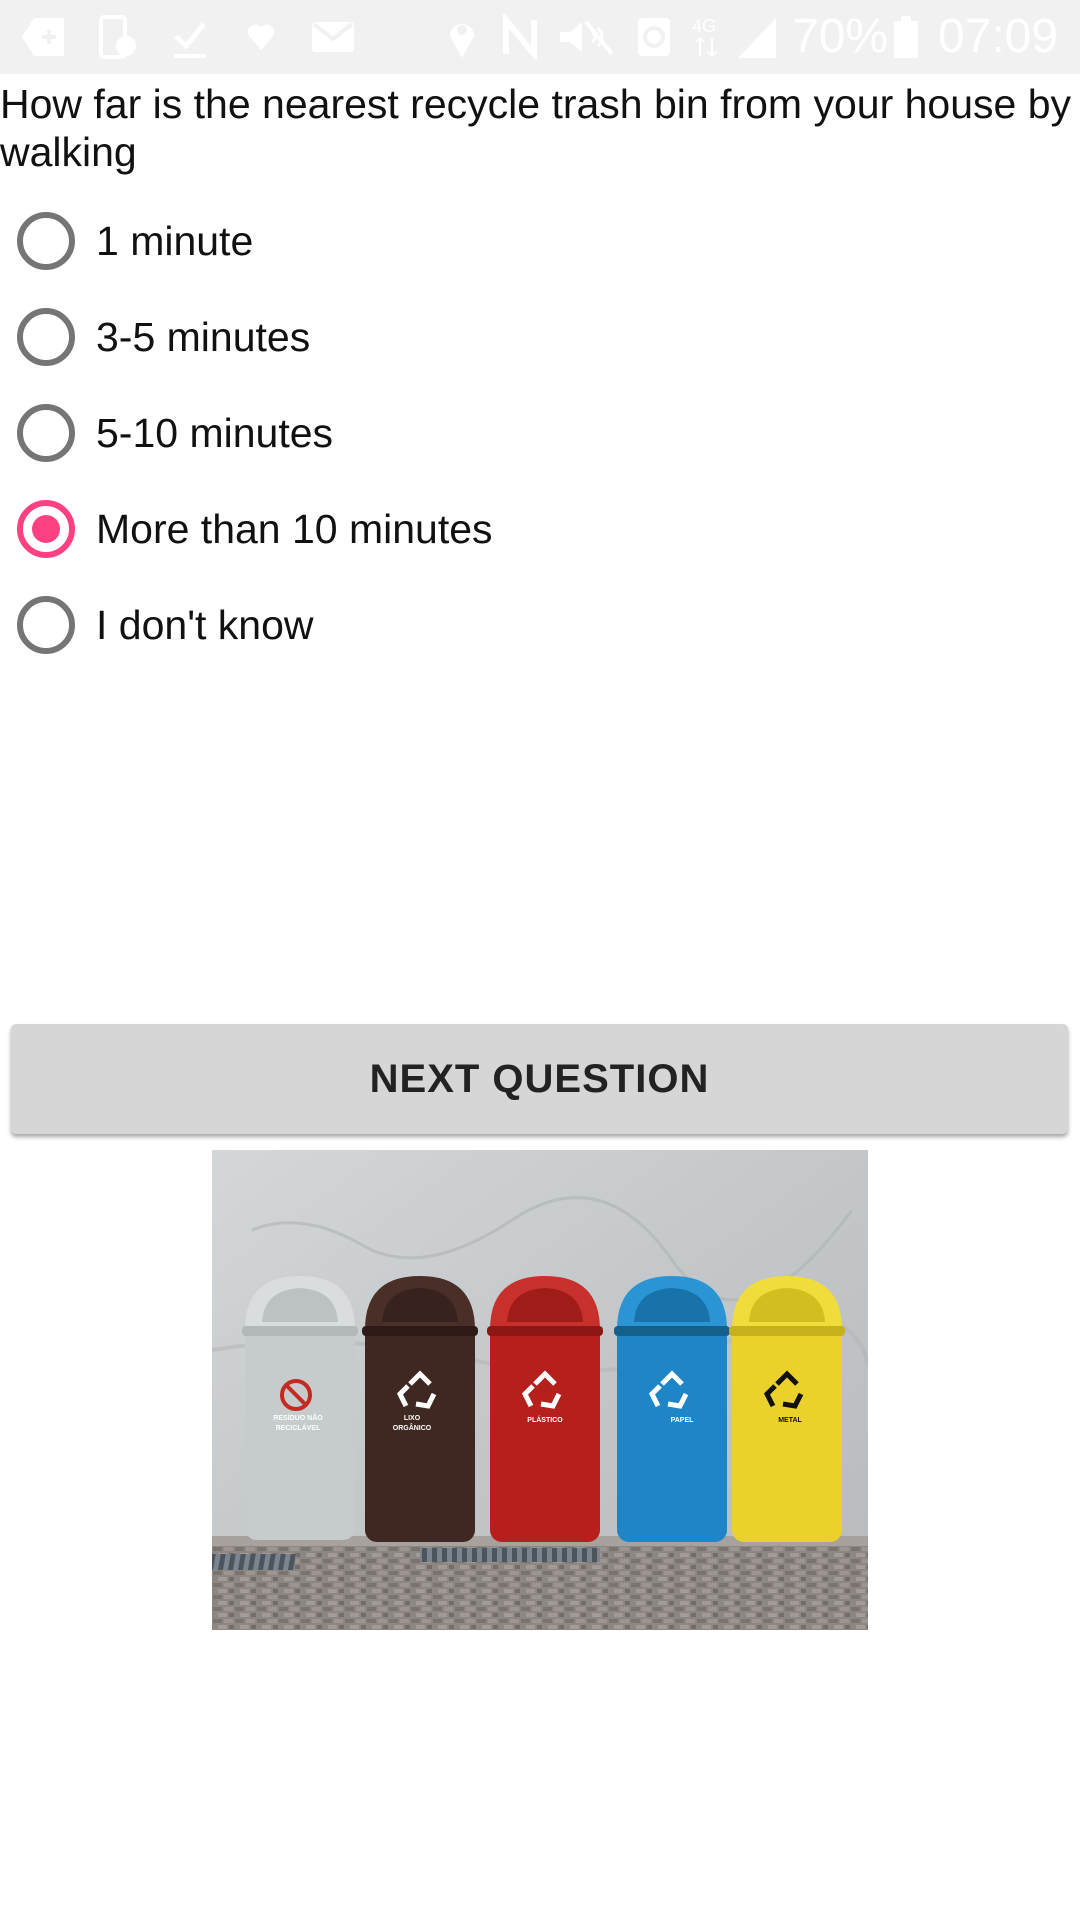 The height and width of the screenshot is (1920, 1080). I want to click on add-box-icon, so click(43, 37).